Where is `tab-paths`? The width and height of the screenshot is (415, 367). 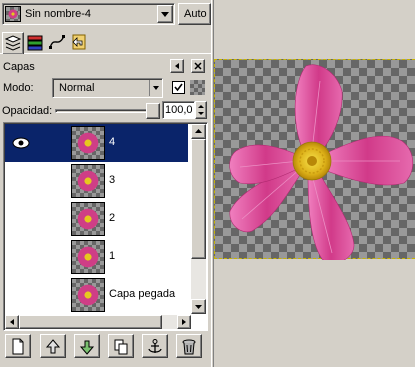
tab-paths is located at coordinates (57, 43).